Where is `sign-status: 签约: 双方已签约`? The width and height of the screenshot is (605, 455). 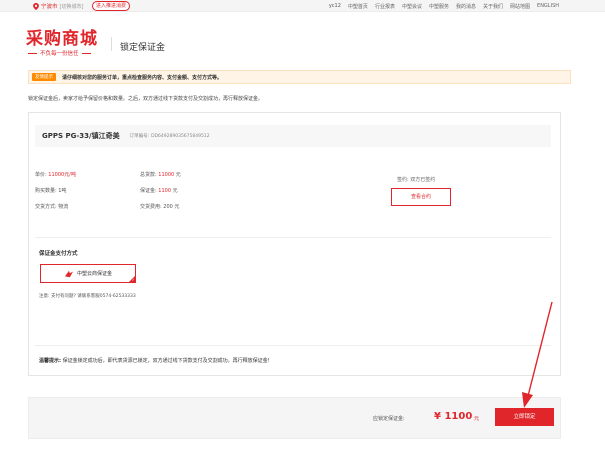 sign-status: 签约: 双方已签约 is located at coordinates (416, 180).